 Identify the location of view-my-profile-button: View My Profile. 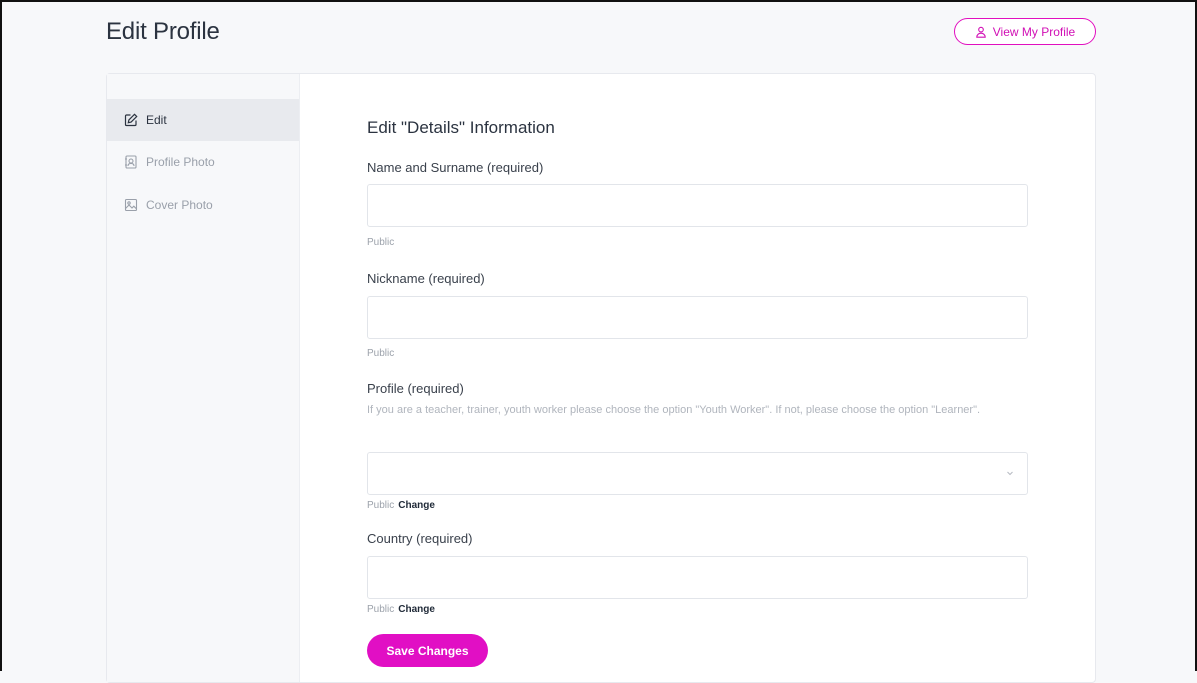
(1025, 31).